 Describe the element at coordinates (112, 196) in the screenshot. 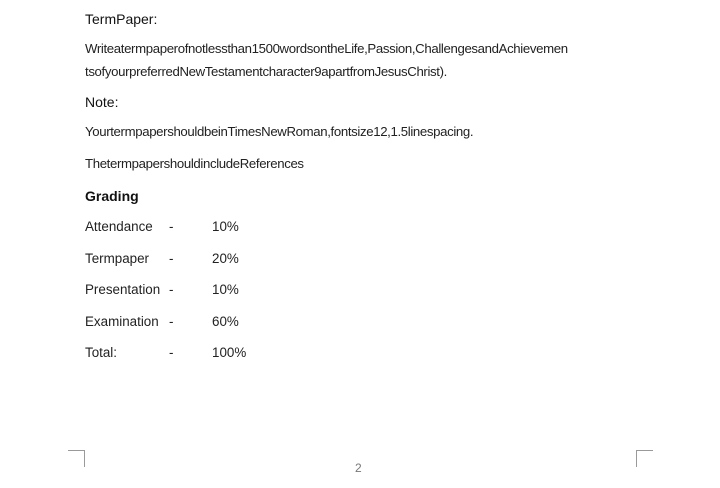

I see `grading-heading: Grading` at that location.